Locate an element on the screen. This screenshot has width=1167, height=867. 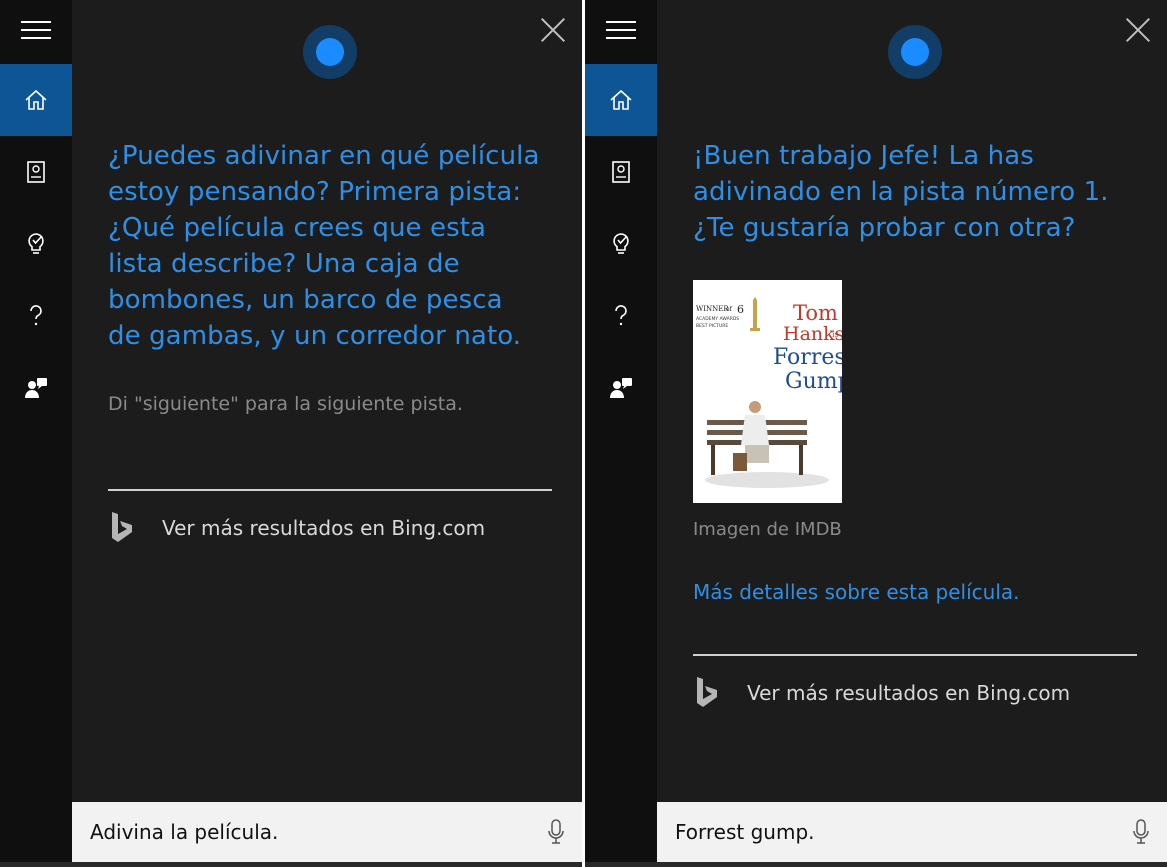
message-line: ¿Qué película crees que esta is located at coordinates (297, 228).